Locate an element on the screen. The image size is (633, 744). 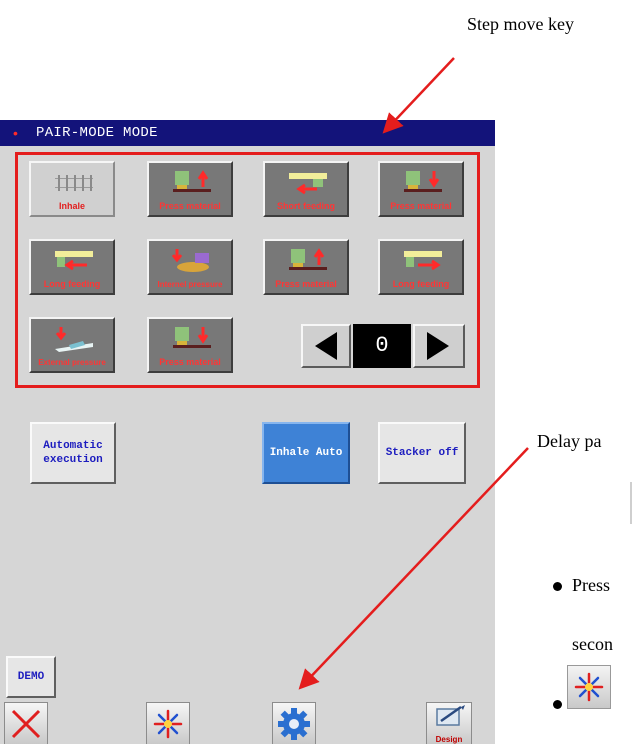
design-button: Design is located at coordinates (449, 723).